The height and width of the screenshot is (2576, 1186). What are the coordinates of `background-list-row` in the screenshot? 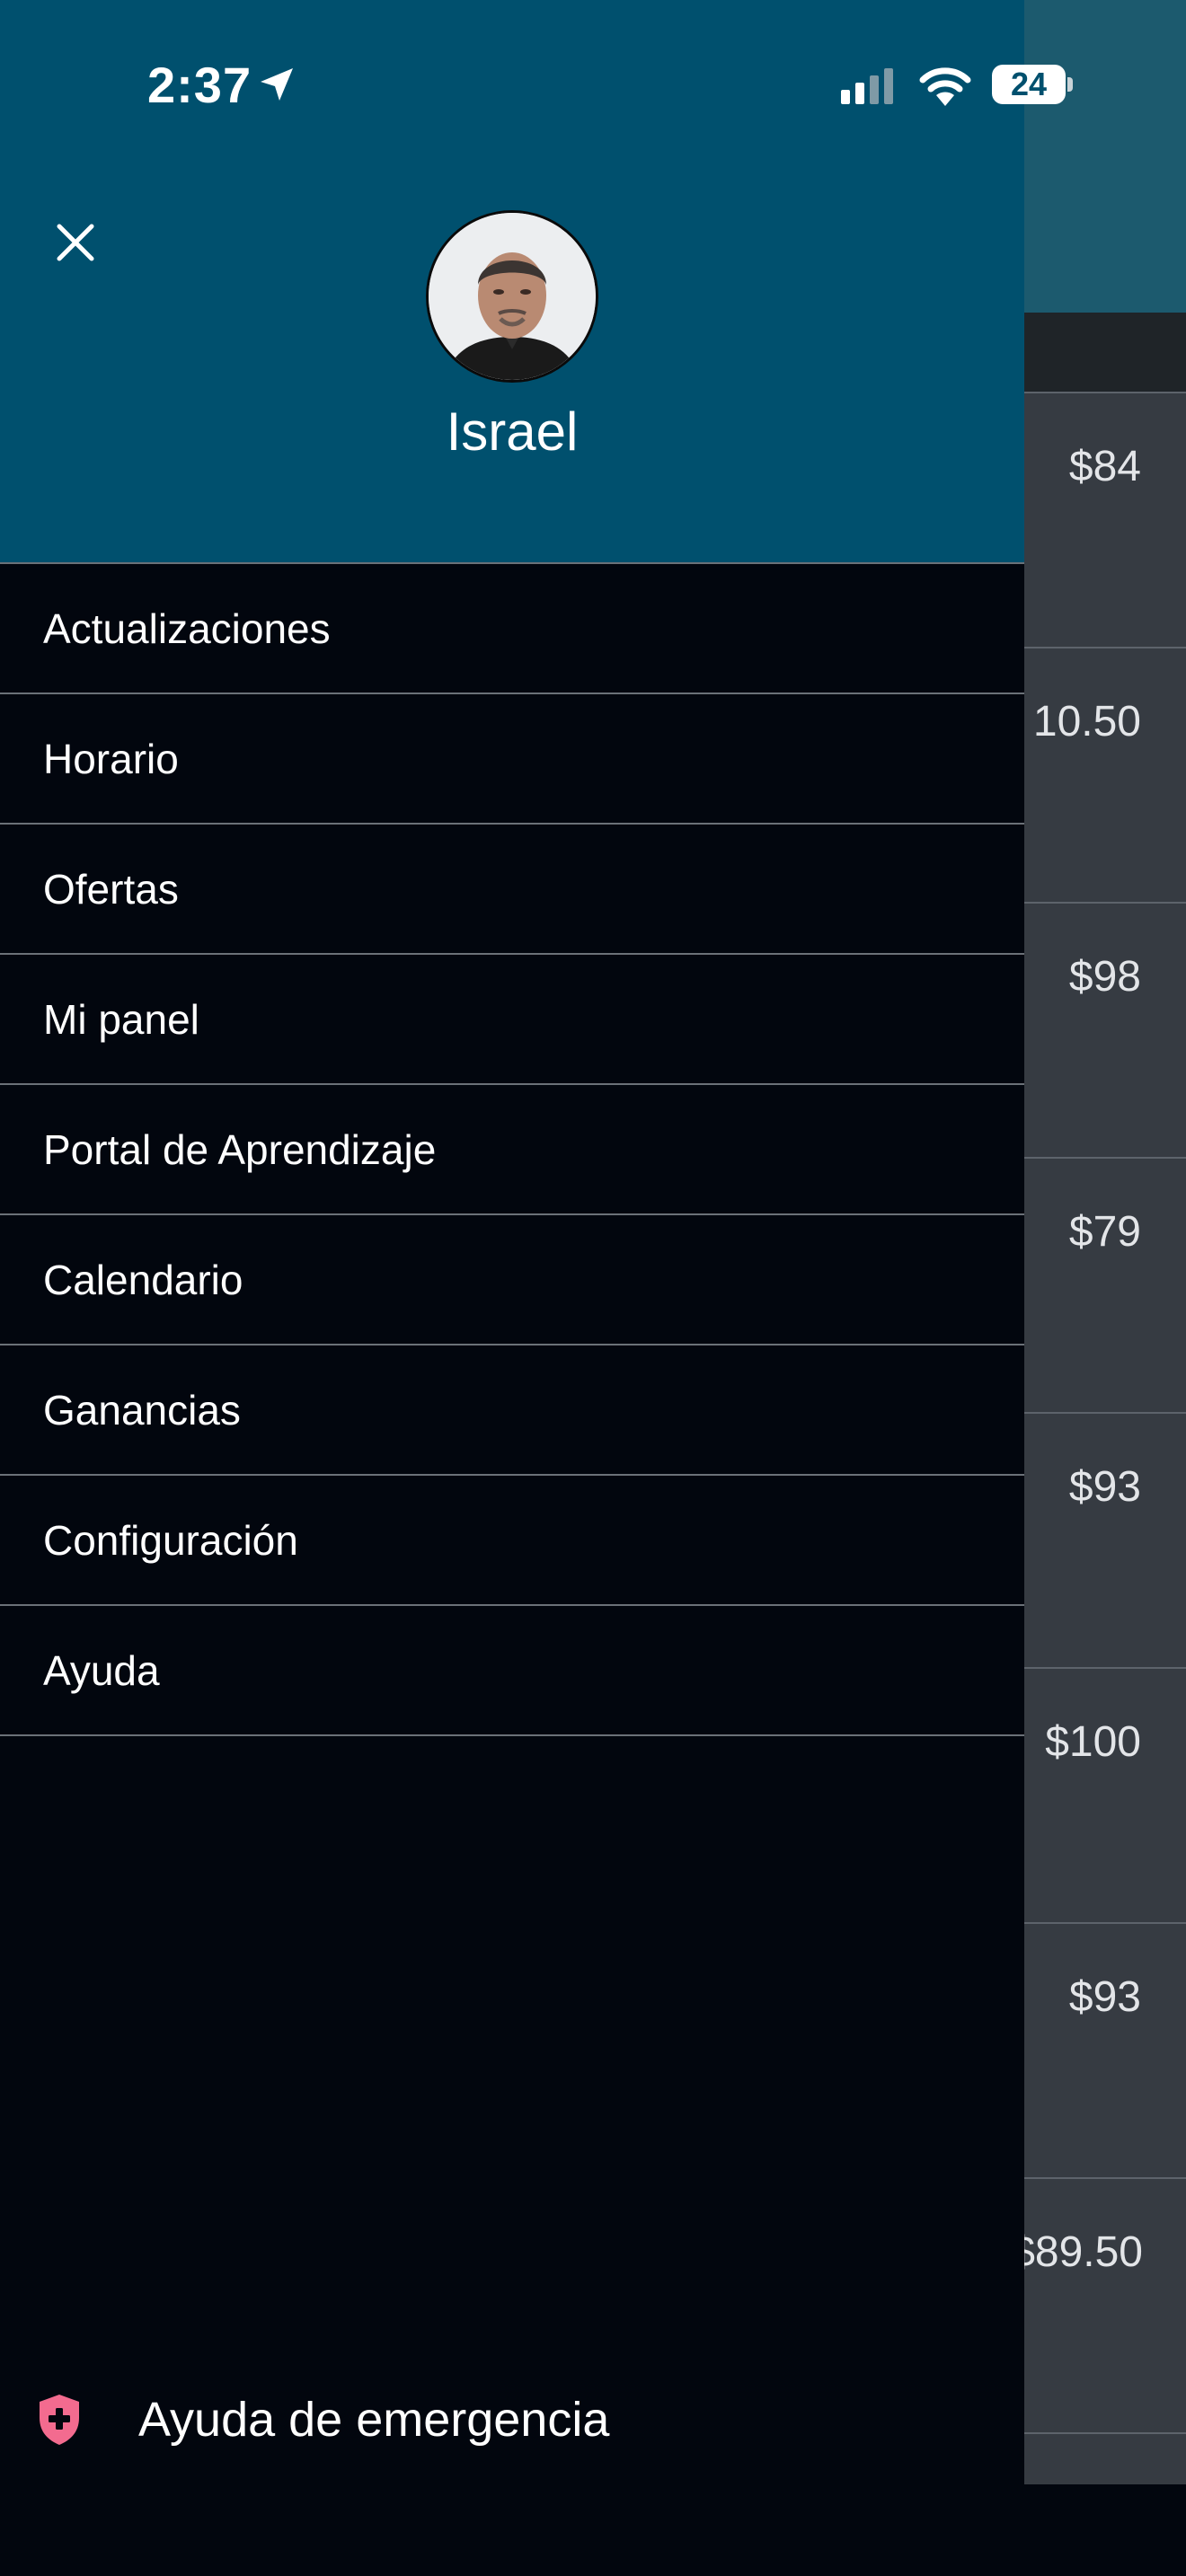 It's located at (1105, 2459).